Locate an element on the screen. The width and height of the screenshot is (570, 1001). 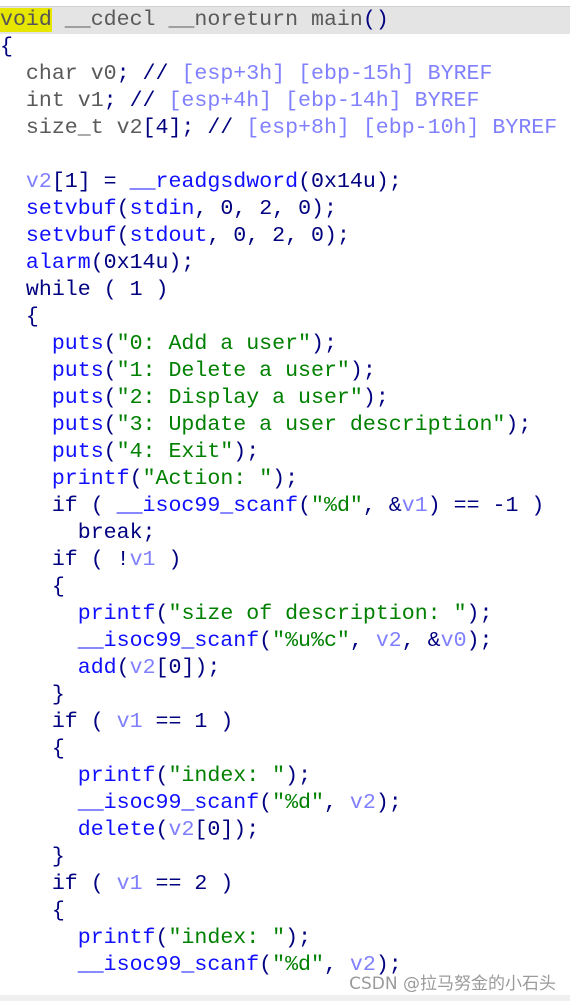
code-line: if ( !v1 ) is located at coordinates (285, 560).